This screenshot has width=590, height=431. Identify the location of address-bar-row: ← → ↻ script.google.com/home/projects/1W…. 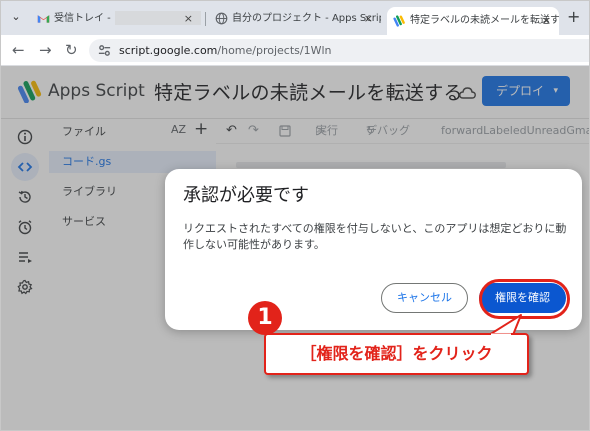
(295, 50).